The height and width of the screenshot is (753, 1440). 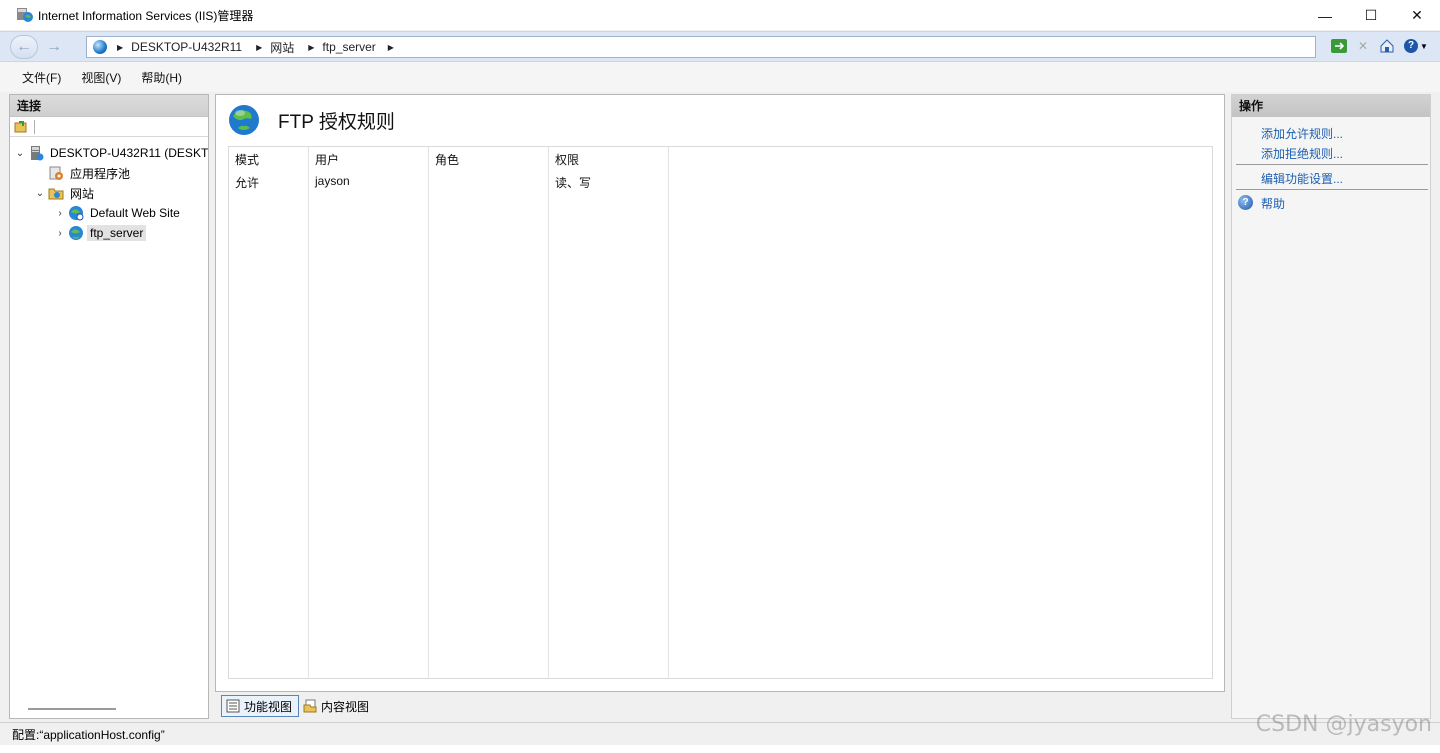 I want to click on horizontal-scrollbar, so click(x=72, y=709).